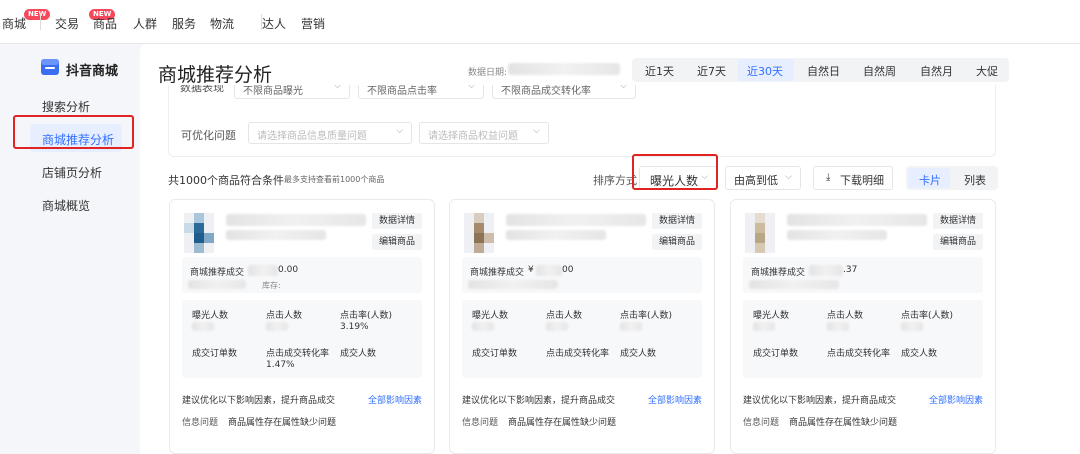  What do you see at coordinates (280, 365) in the screenshot?
I see `metric-cvr-value: 1.47%` at bounding box center [280, 365].